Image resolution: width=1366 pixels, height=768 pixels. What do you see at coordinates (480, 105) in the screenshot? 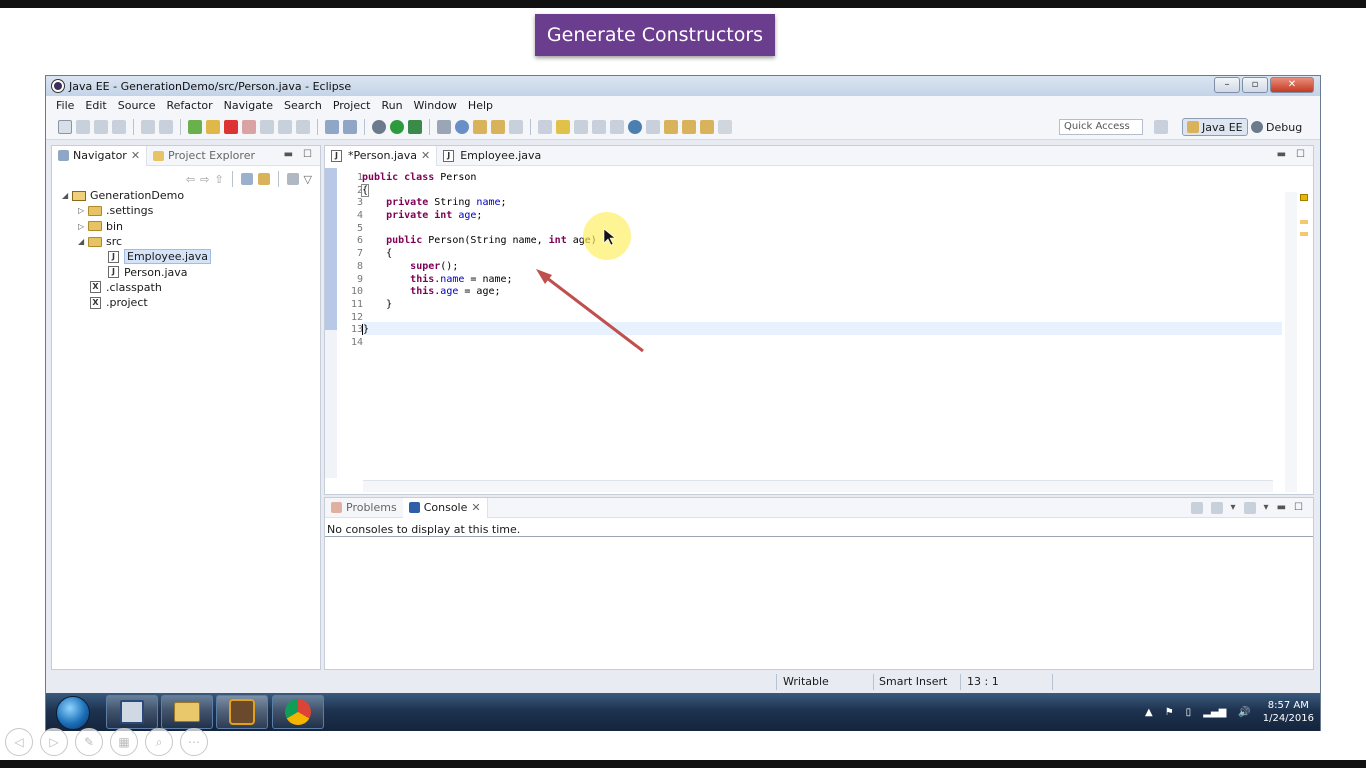
I see `menu-help: Help` at bounding box center [480, 105].